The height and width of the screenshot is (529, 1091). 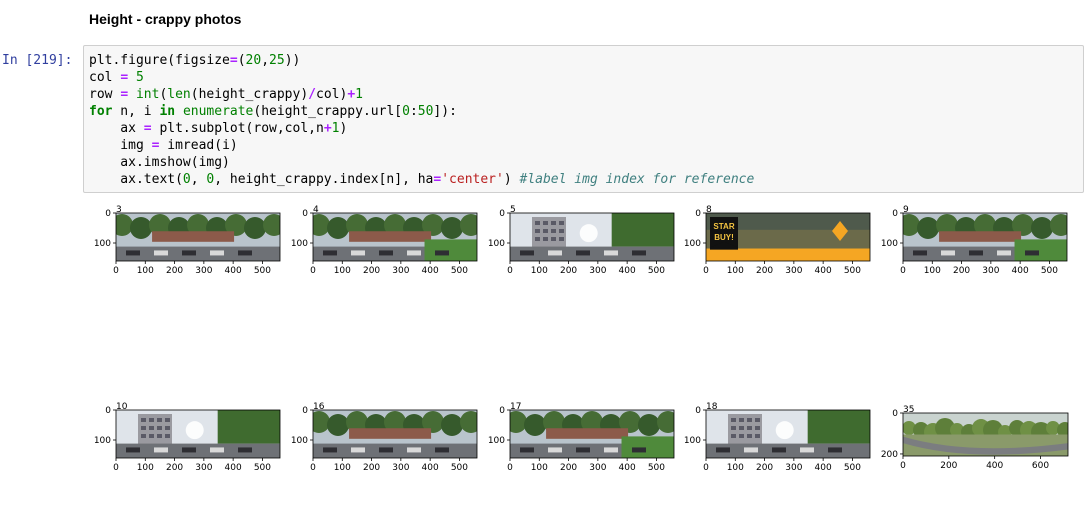 I want to click on code-token: ax.text(, so click(x=136, y=179).